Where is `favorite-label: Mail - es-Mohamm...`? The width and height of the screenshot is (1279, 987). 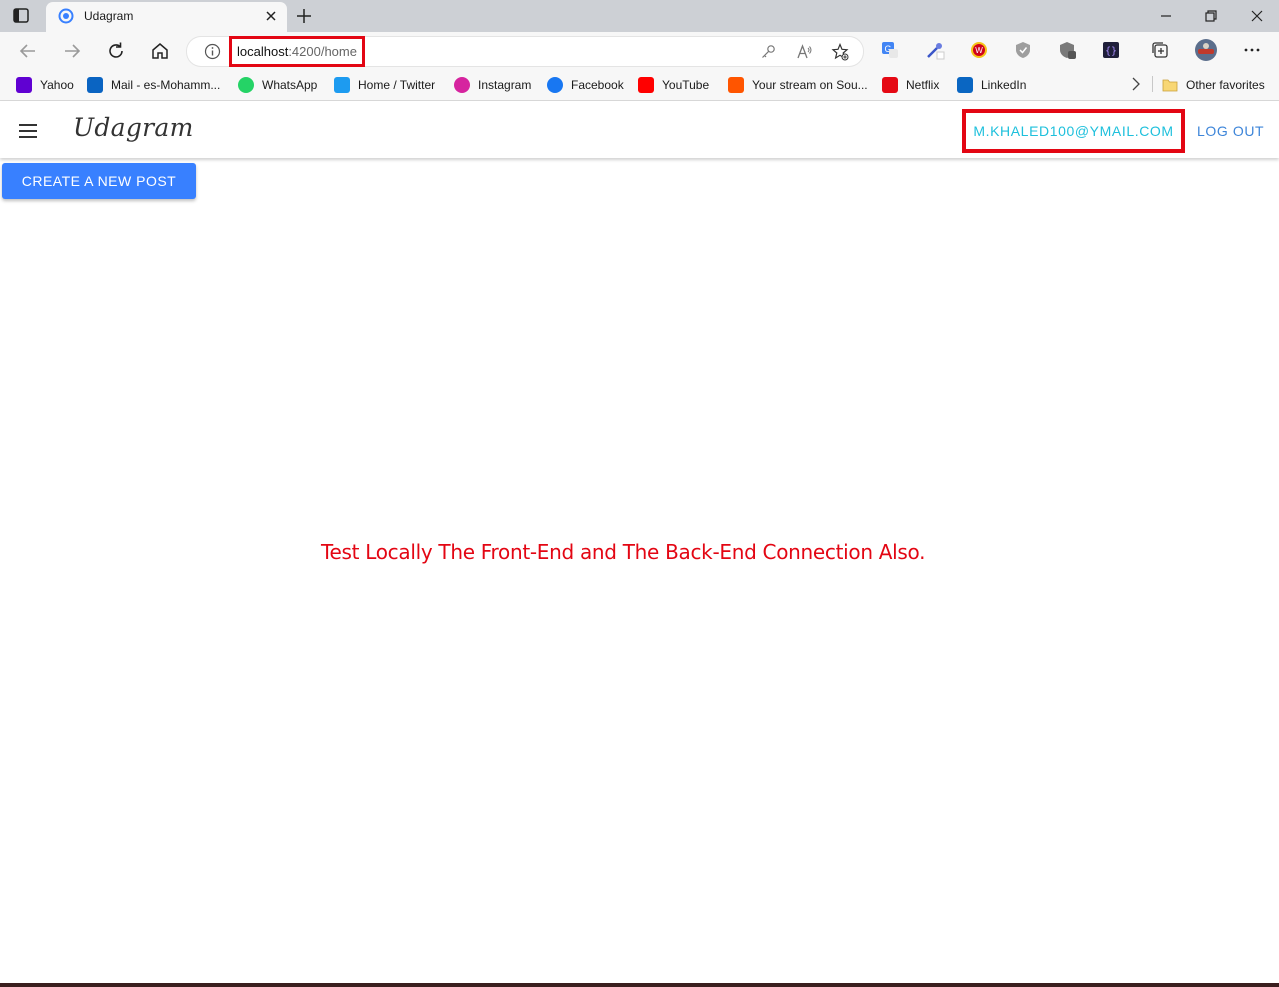 favorite-label: Mail - es-Mohamm... is located at coordinates (166, 85).